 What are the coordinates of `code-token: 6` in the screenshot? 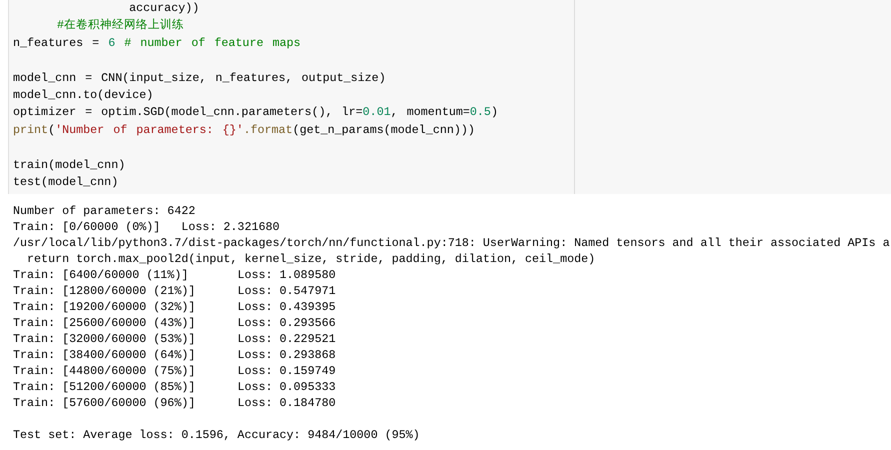 It's located at (112, 43).